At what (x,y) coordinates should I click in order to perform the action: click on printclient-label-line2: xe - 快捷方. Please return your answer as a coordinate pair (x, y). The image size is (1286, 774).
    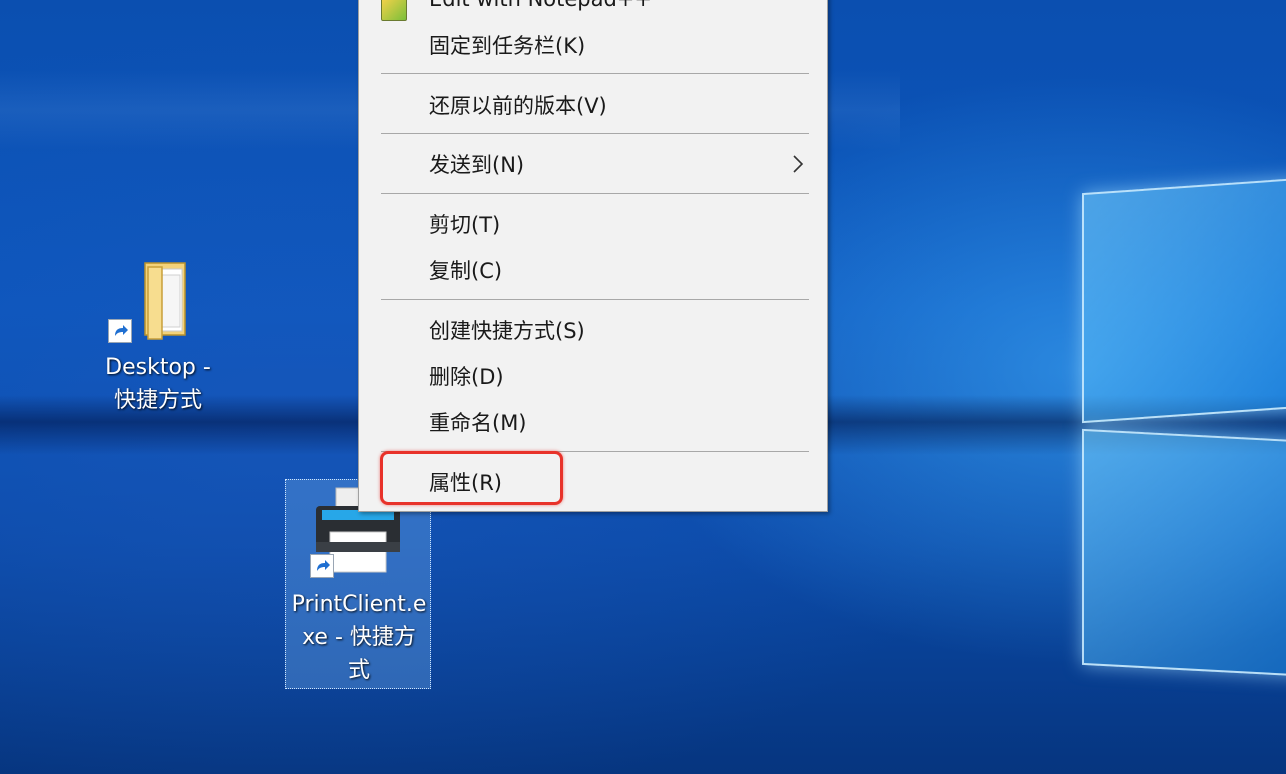
    Looking at the image, I should click on (359, 637).